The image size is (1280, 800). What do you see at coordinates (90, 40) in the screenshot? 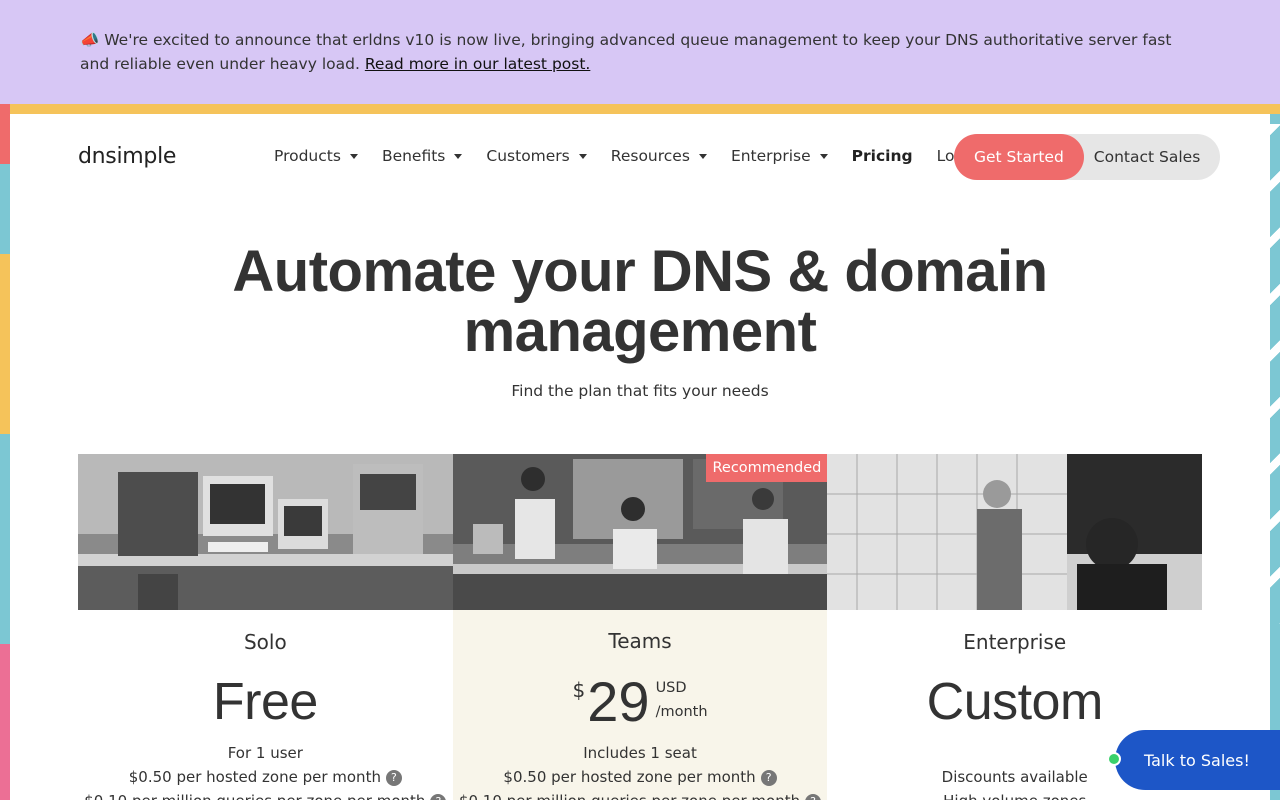
I see `megaphone-icon: 📣` at bounding box center [90, 40].